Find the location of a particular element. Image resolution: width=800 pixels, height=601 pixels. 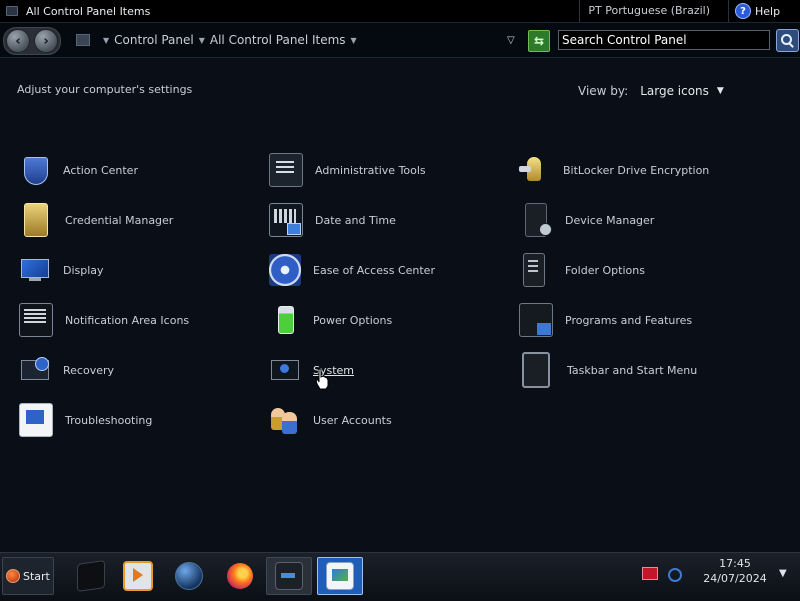

taskbar-app-panel is located at coordinates (289, 576).